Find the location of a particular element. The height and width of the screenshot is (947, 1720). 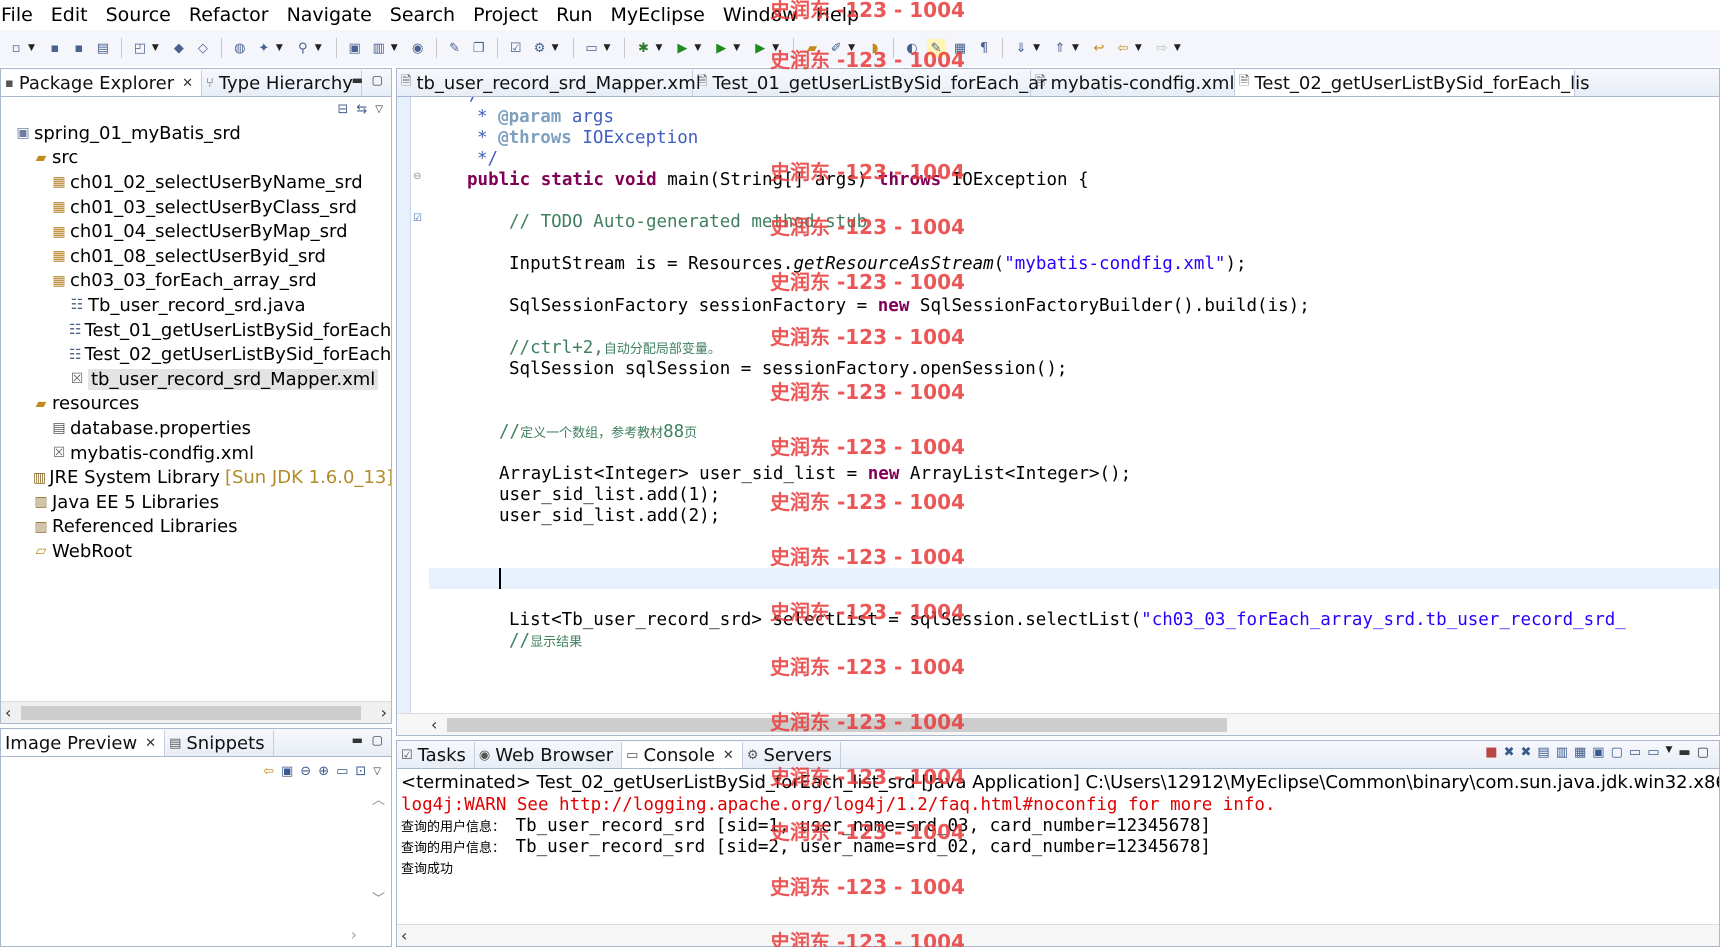

menu-source: Source is located at coordinates (138, 15).